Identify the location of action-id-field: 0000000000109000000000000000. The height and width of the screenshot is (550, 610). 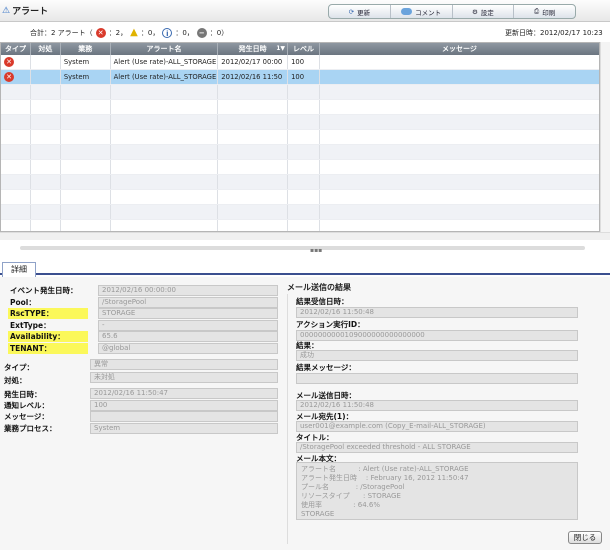
(437, 335).